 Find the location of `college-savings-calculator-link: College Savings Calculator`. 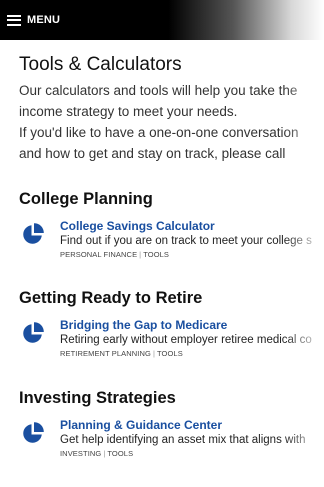

college-savings-calculator-link: College Savings Calculator is located at coordinates (192, 226).